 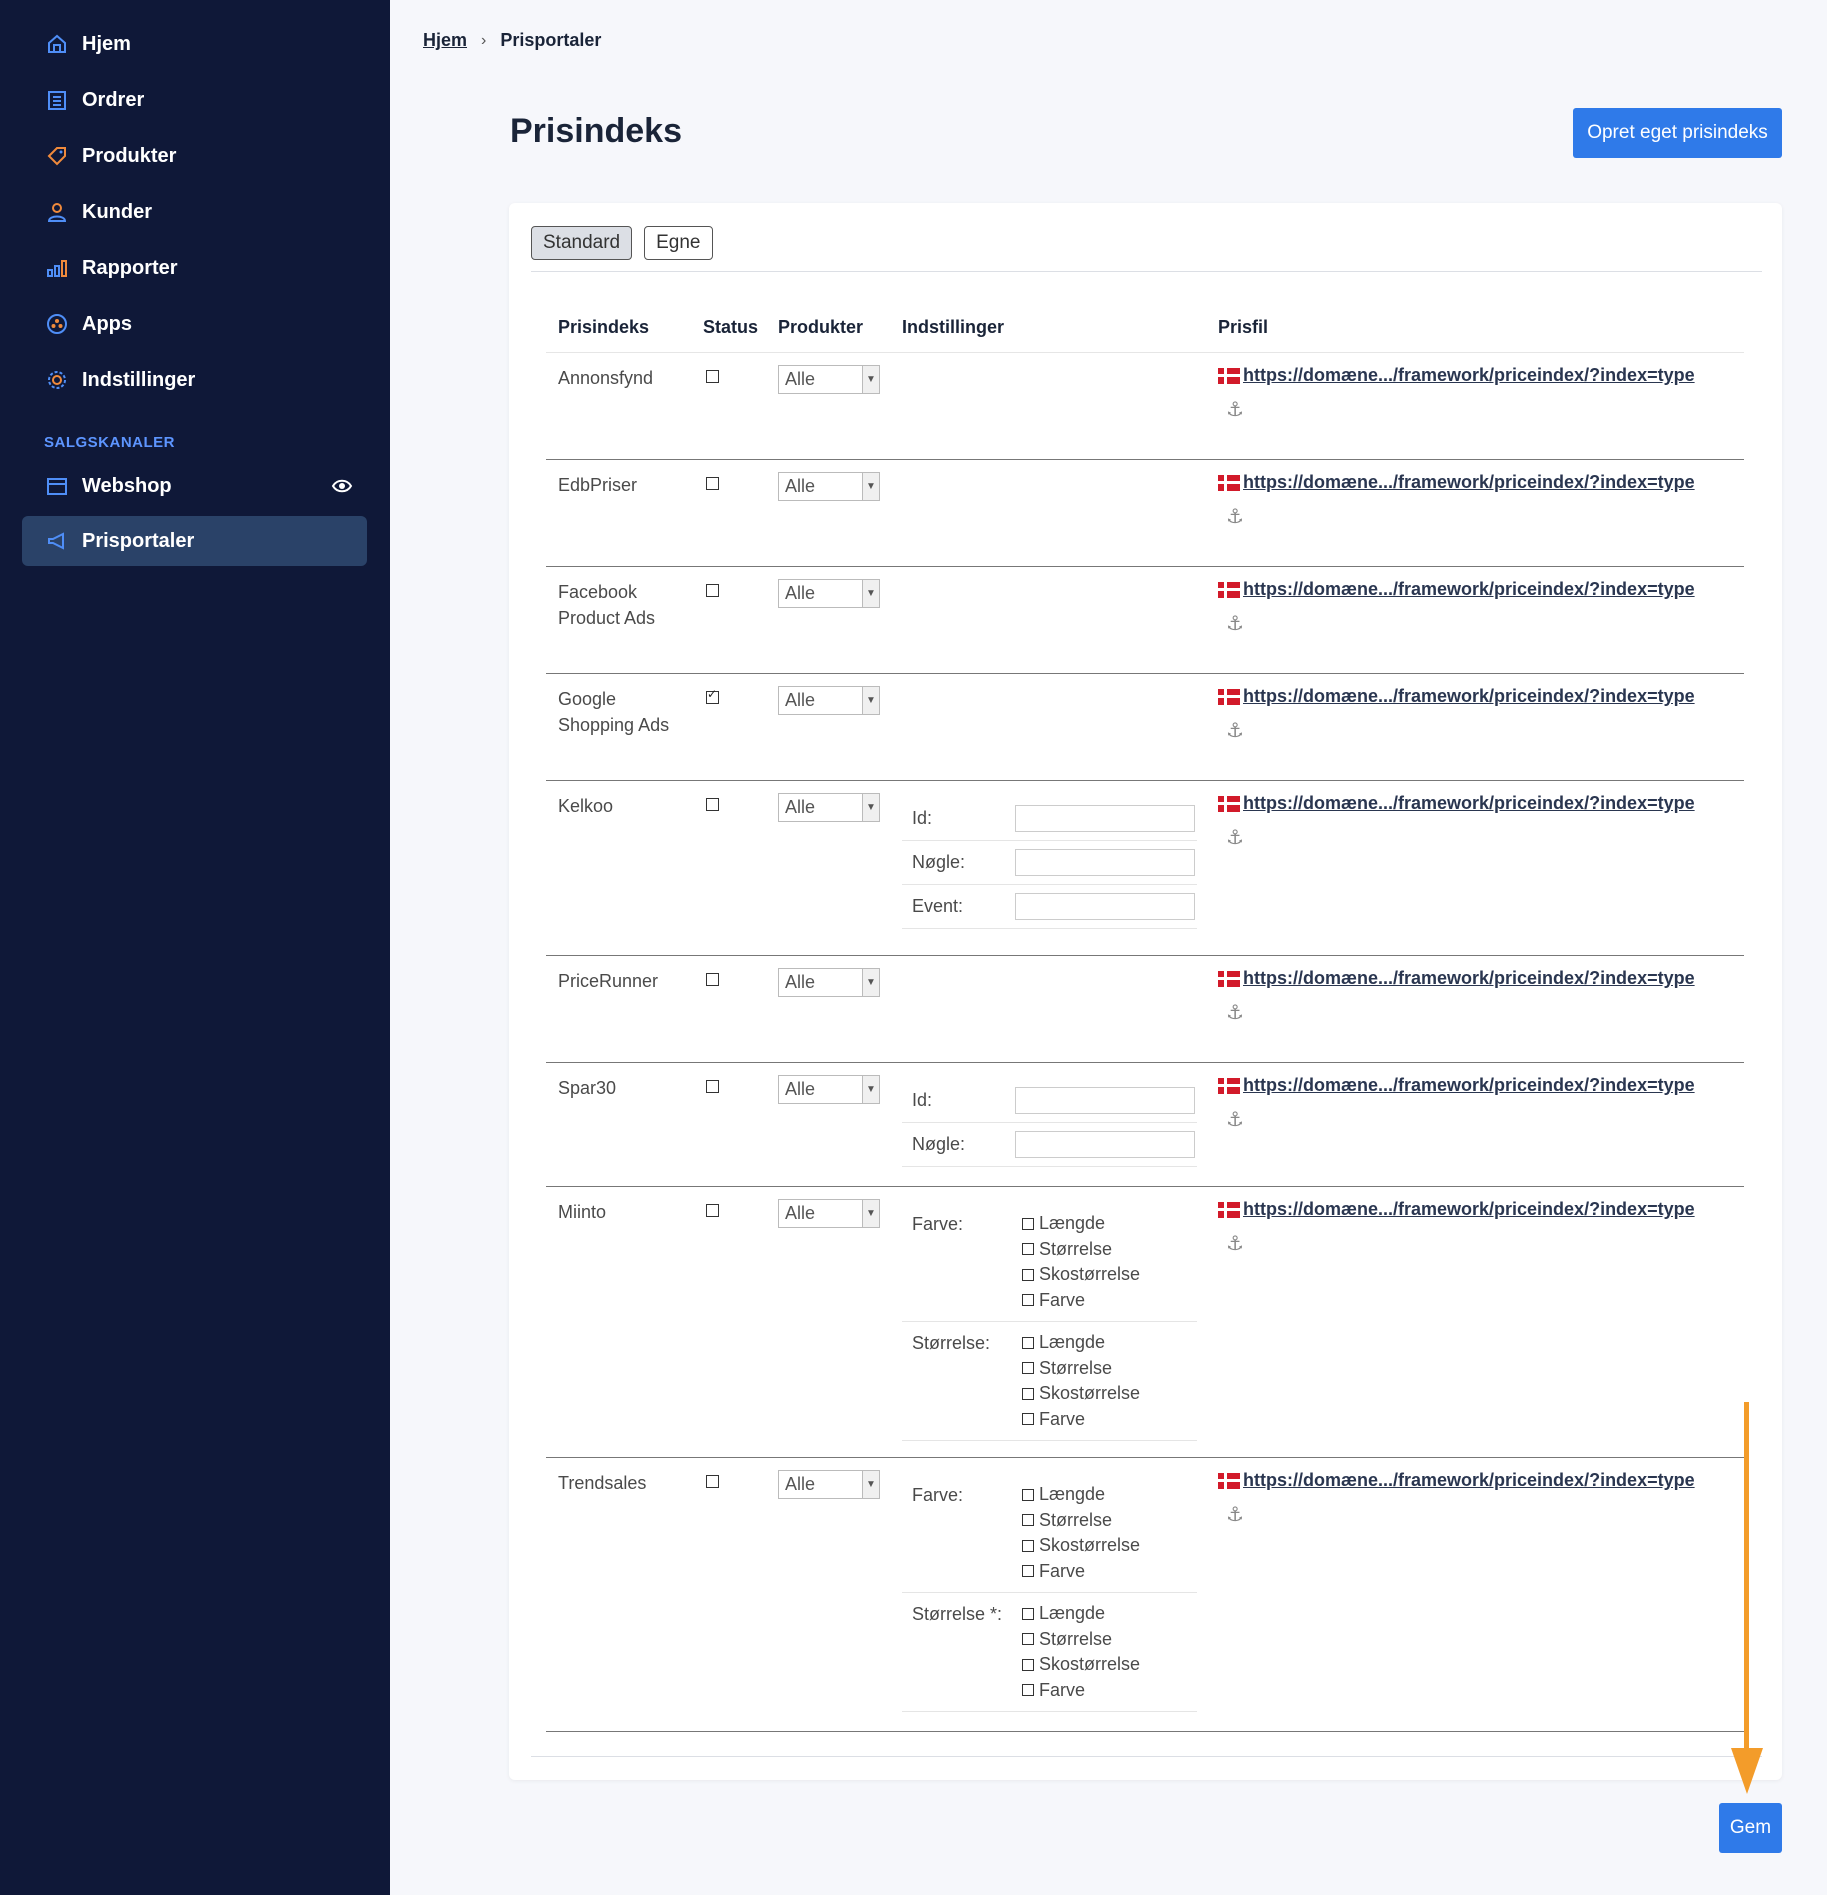 What do you see at coordinates (445, 40) in the screenshot?
I see `breadcrumb-home-link: Hjem` at bounding box center [445, 40].